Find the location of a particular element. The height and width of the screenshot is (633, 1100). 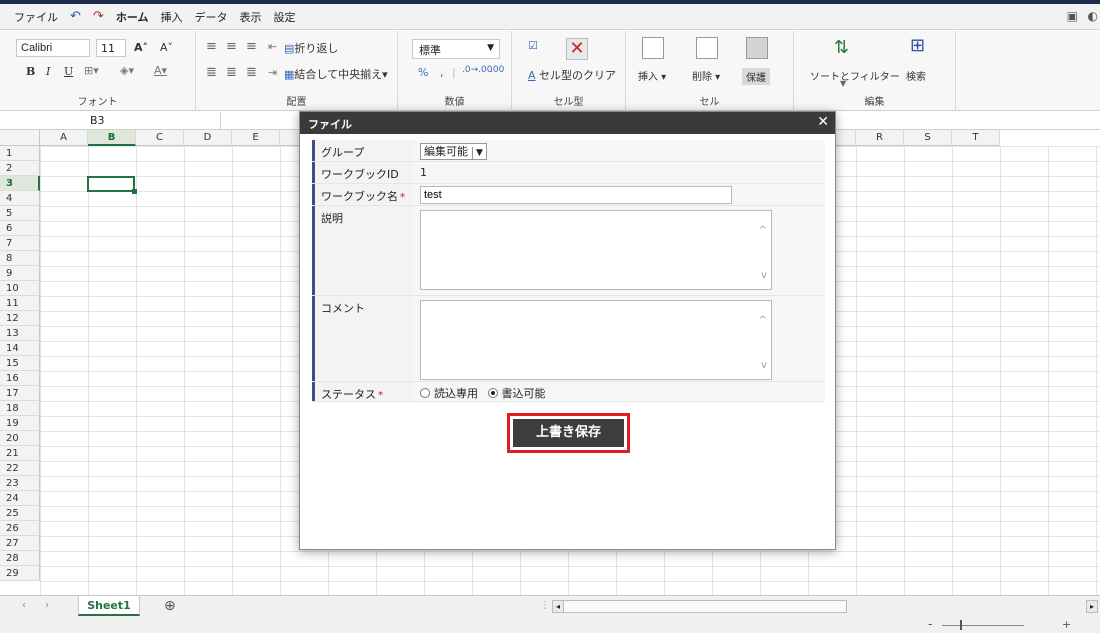

row-header: 6 is located at coordinates (20, 228).